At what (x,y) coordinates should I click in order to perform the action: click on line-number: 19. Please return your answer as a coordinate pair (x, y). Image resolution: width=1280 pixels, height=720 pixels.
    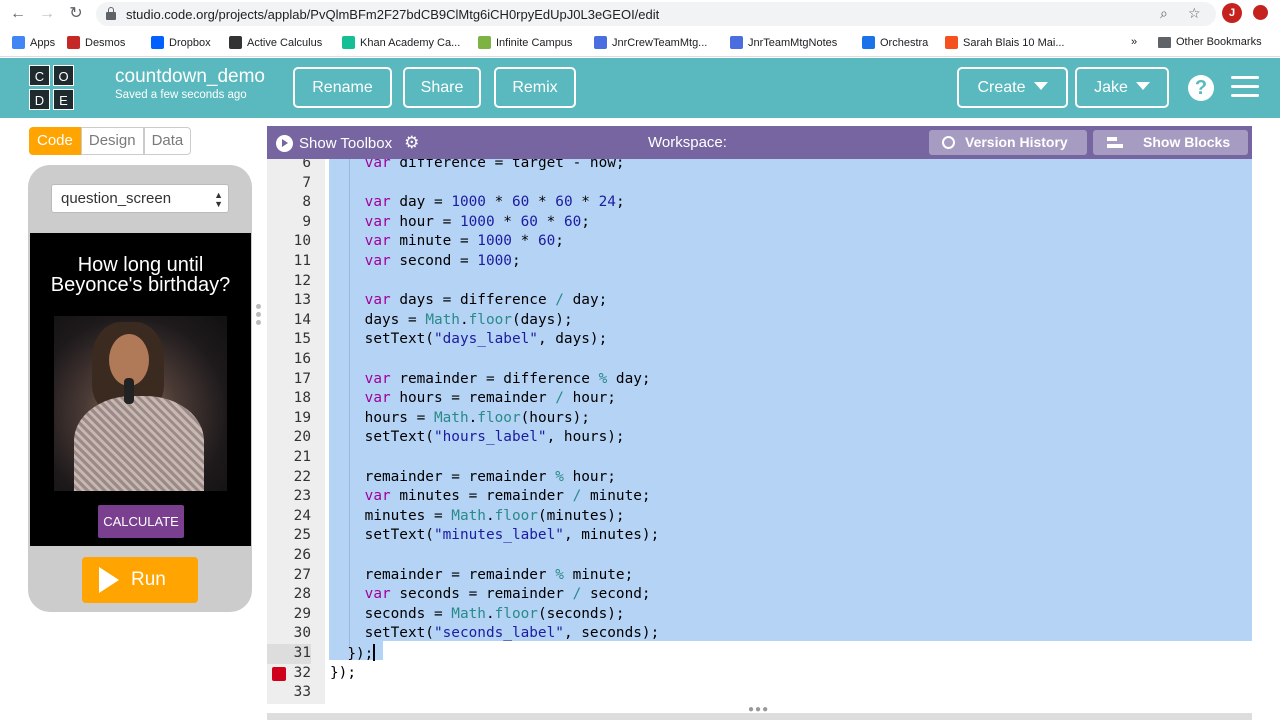
    Looking at the image, I should click on (289, 419).